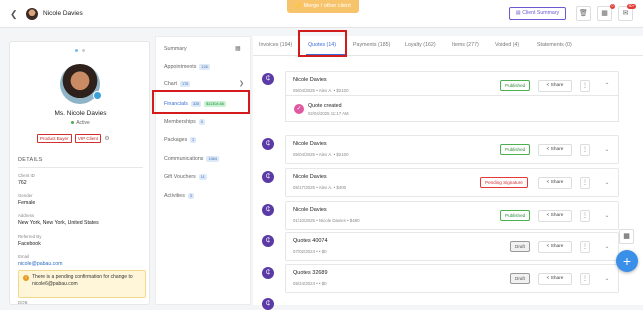 This screenshot has width=643, height=310. What do you see at coordinates (420, 45) in the screenshot?
I see `tab-loyalty: Loyalty (162)` at bounding box center [420, 45].